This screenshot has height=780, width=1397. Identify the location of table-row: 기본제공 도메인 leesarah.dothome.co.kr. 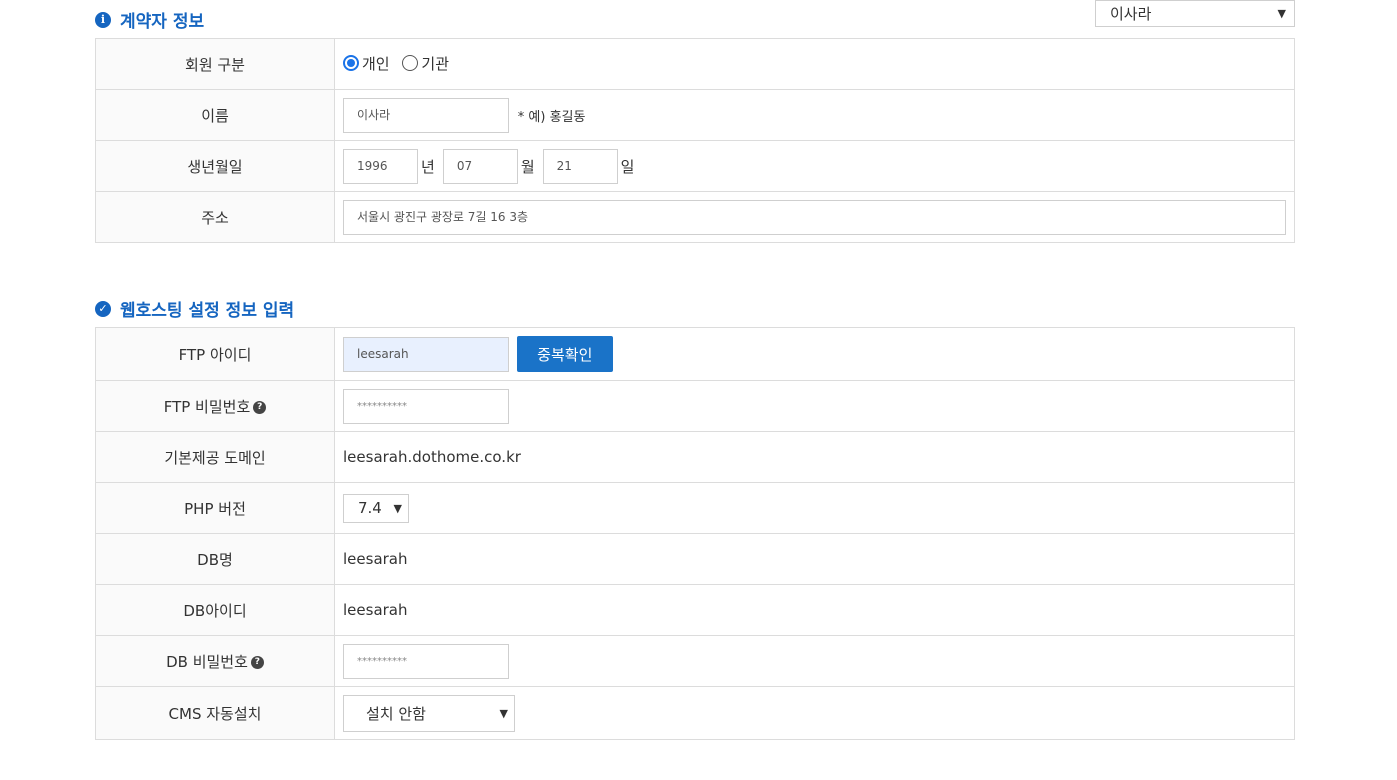
(695, 457).